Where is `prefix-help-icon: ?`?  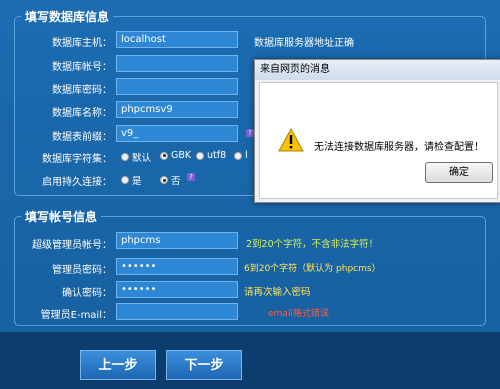
prefix-help-icon: ? is located at coordinates (250, 133).